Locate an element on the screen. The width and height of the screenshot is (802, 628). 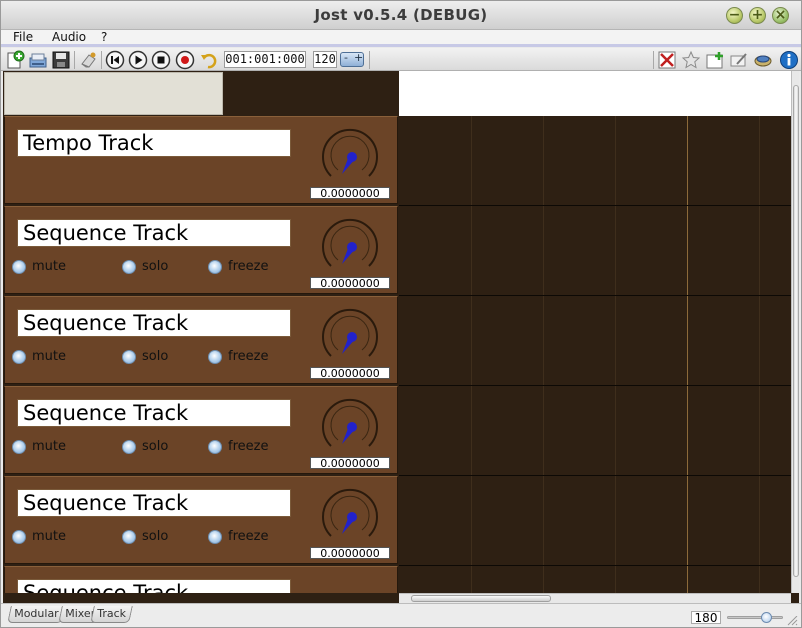
sequence-track-lane: Sequence Track is located at coordinates (201, 579).